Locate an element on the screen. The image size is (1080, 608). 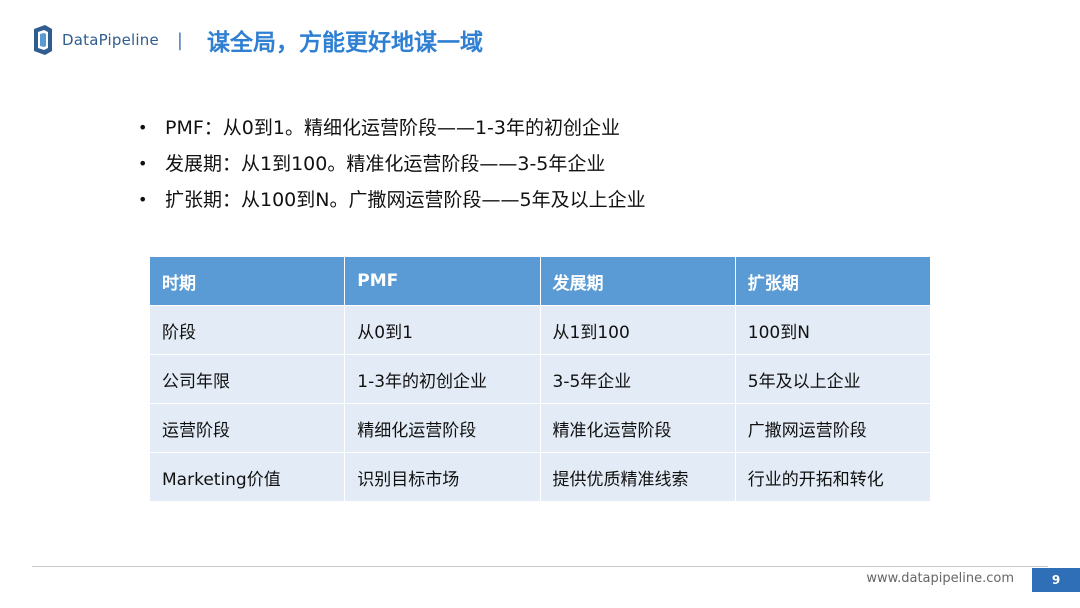
table-header-row: 时期 PMF 发展期 扩张期 is located at coordinates (540, 281).